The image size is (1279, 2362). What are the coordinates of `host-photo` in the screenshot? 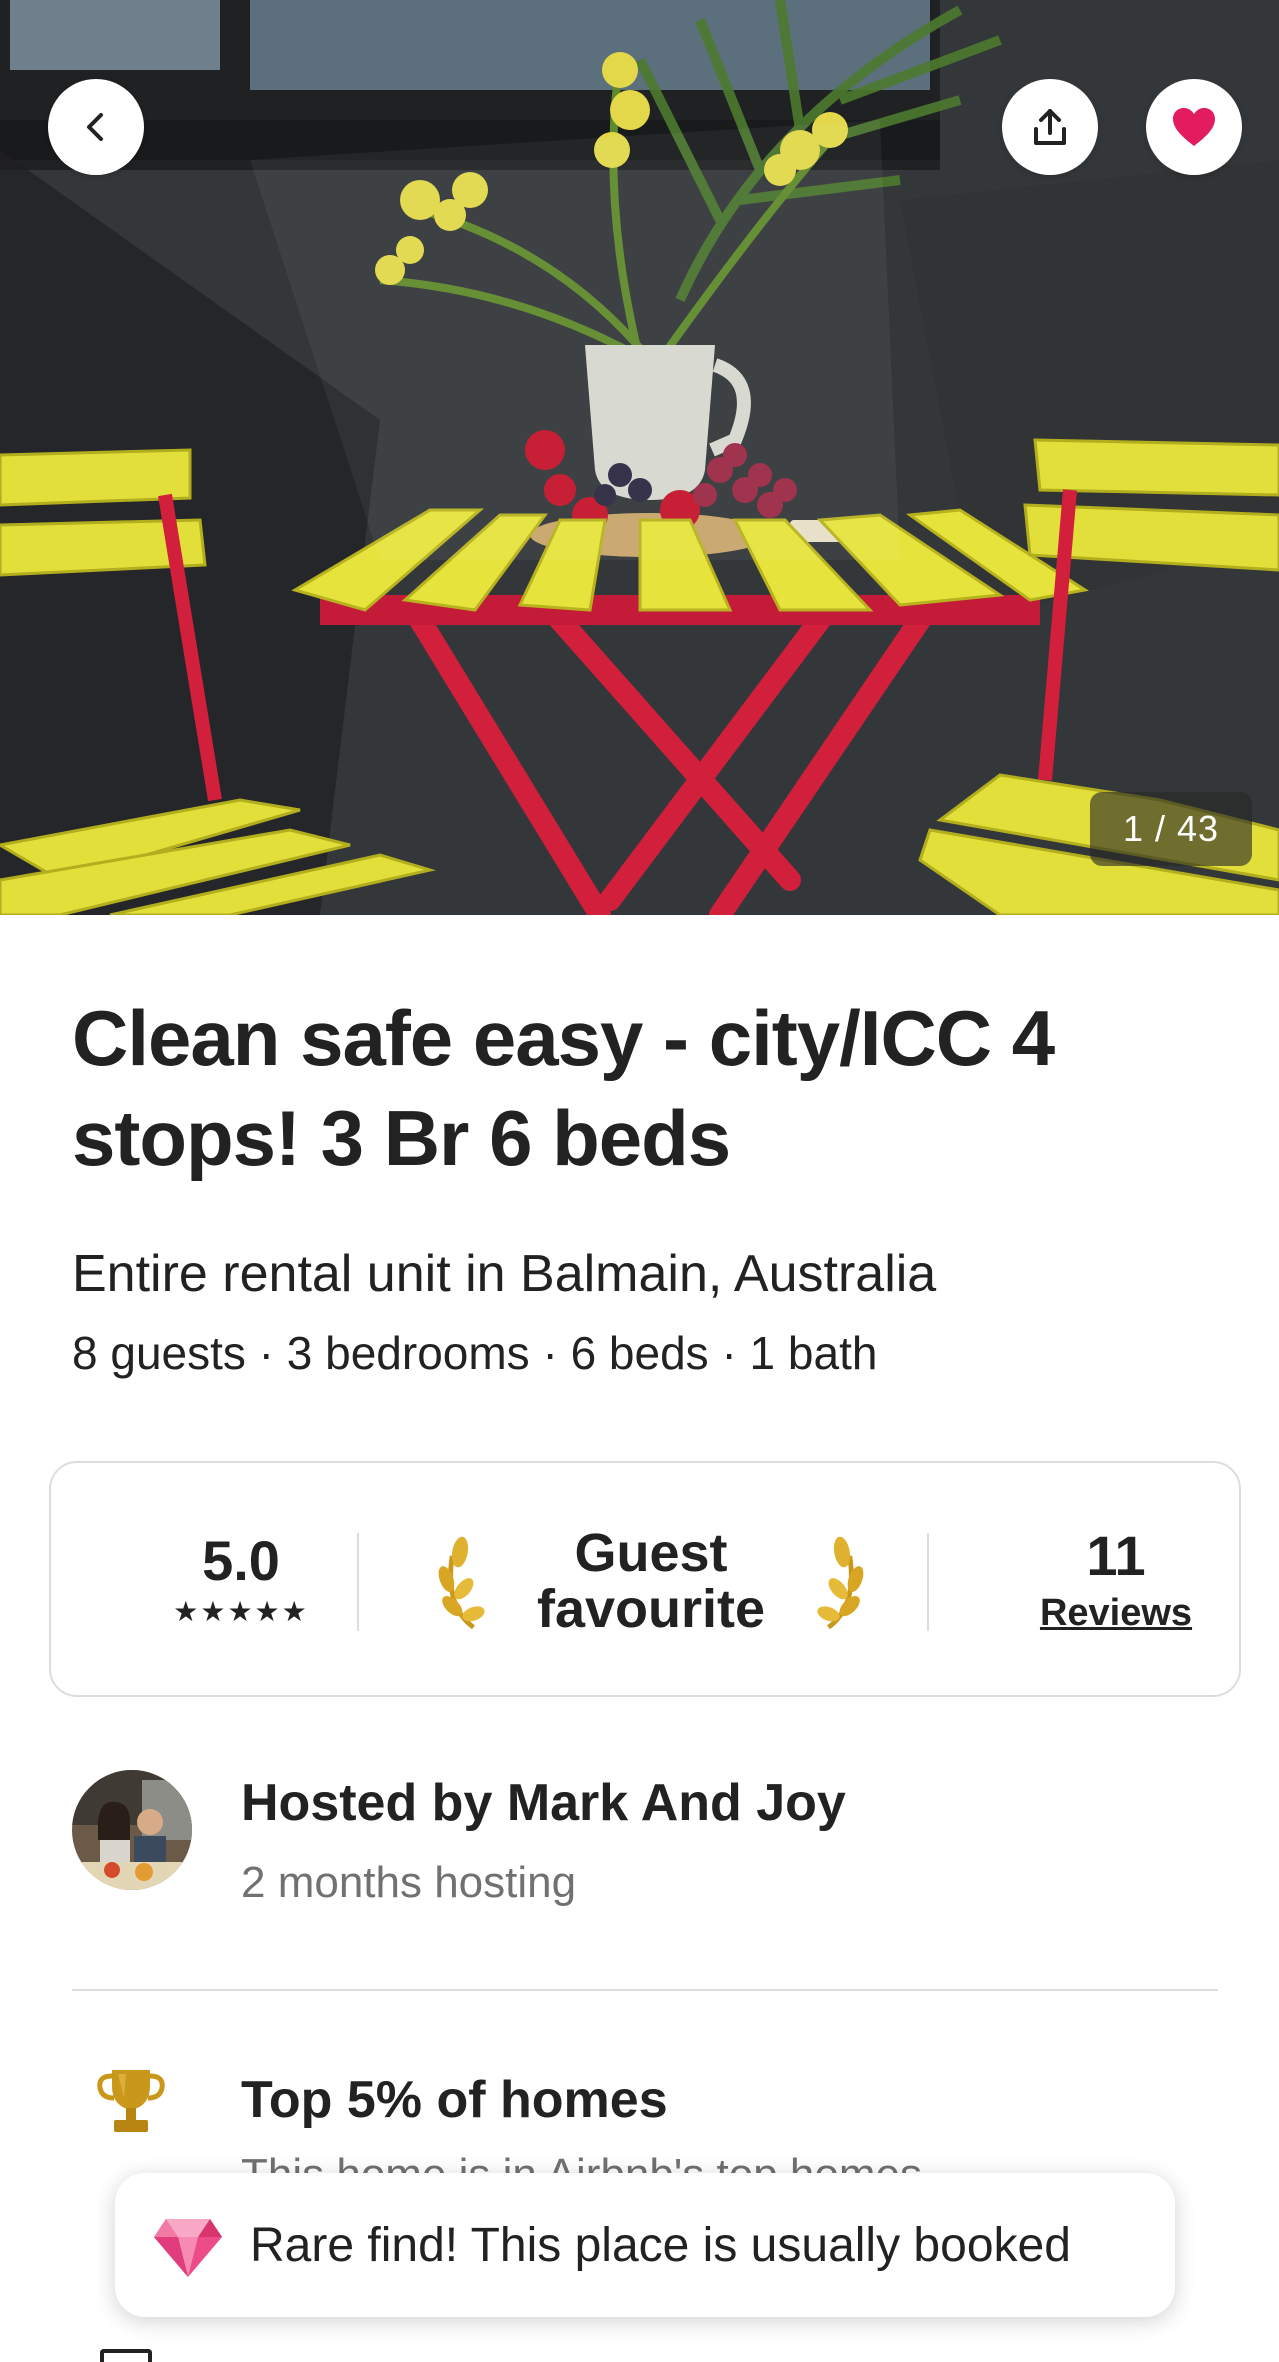 It's located at (132, 1830).